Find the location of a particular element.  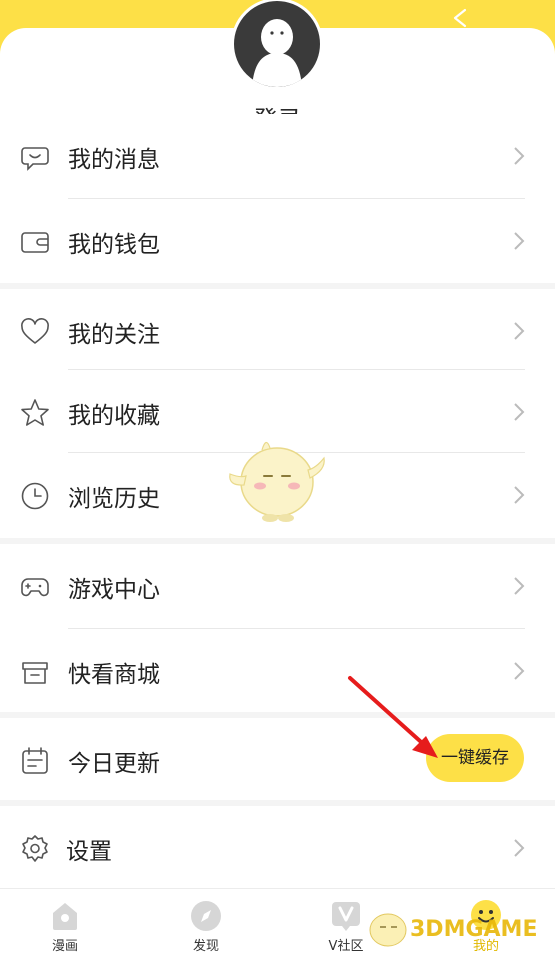

avatar is located at coordinates (277, 45).